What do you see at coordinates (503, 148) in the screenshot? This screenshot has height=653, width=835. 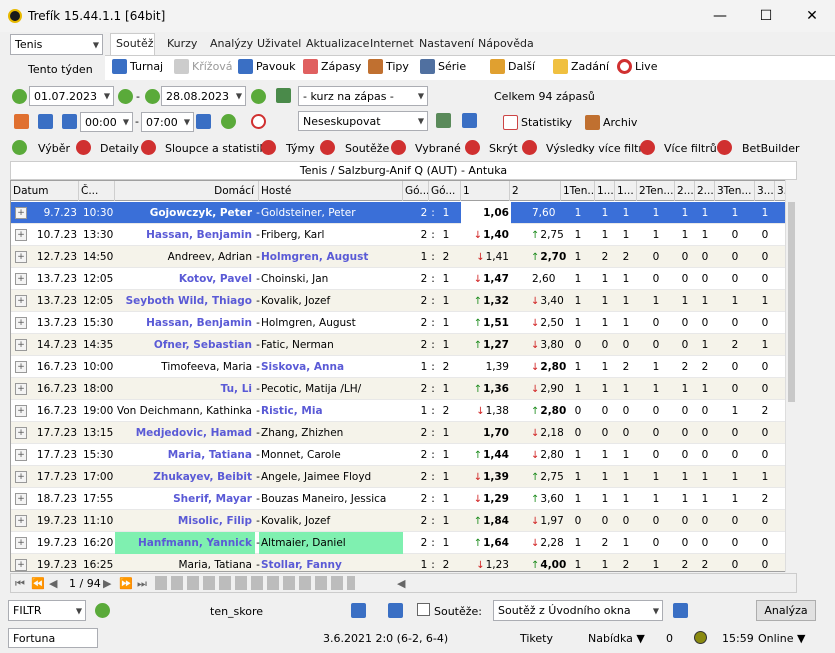 I see `filter-skryt: Skrýt` at bounding box center [503, 148].